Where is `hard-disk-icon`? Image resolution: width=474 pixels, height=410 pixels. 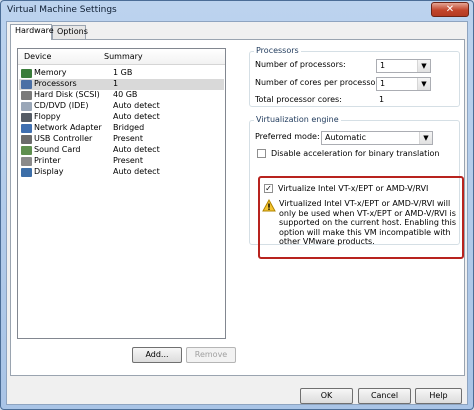
hard-disk-icon is located at coordinates (26, 95).